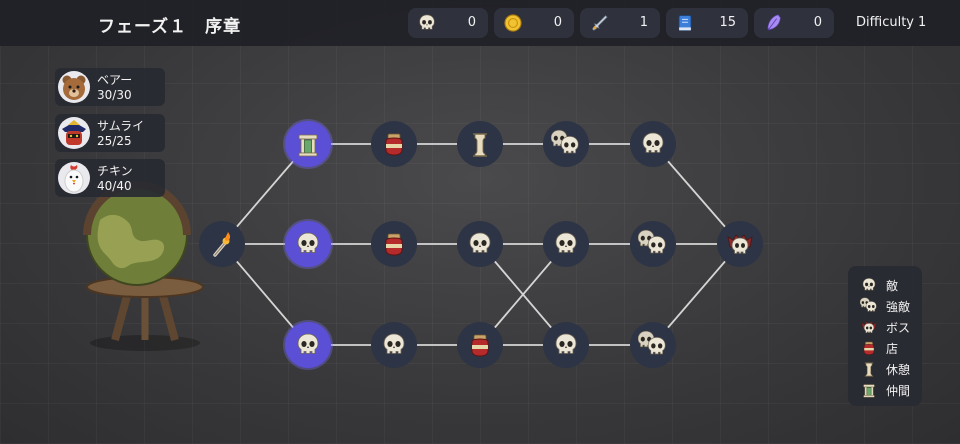  I want to click on legend-label: 敵, so click(892, 285).